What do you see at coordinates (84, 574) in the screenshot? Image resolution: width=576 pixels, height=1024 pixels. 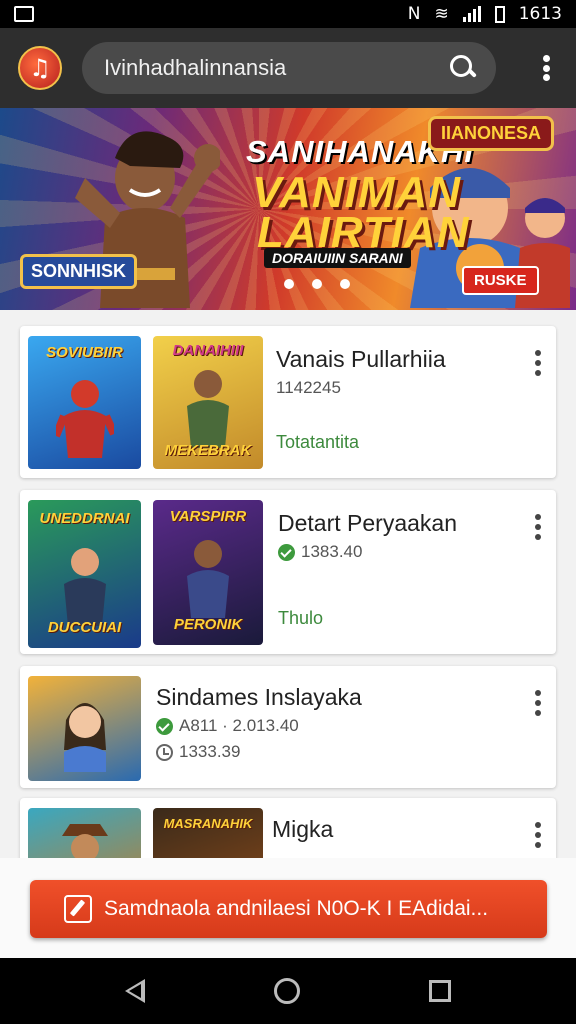 I see `game-thumbnail: UNEDDRNAI DUCCUIAI` at bounding box center [84, 574].